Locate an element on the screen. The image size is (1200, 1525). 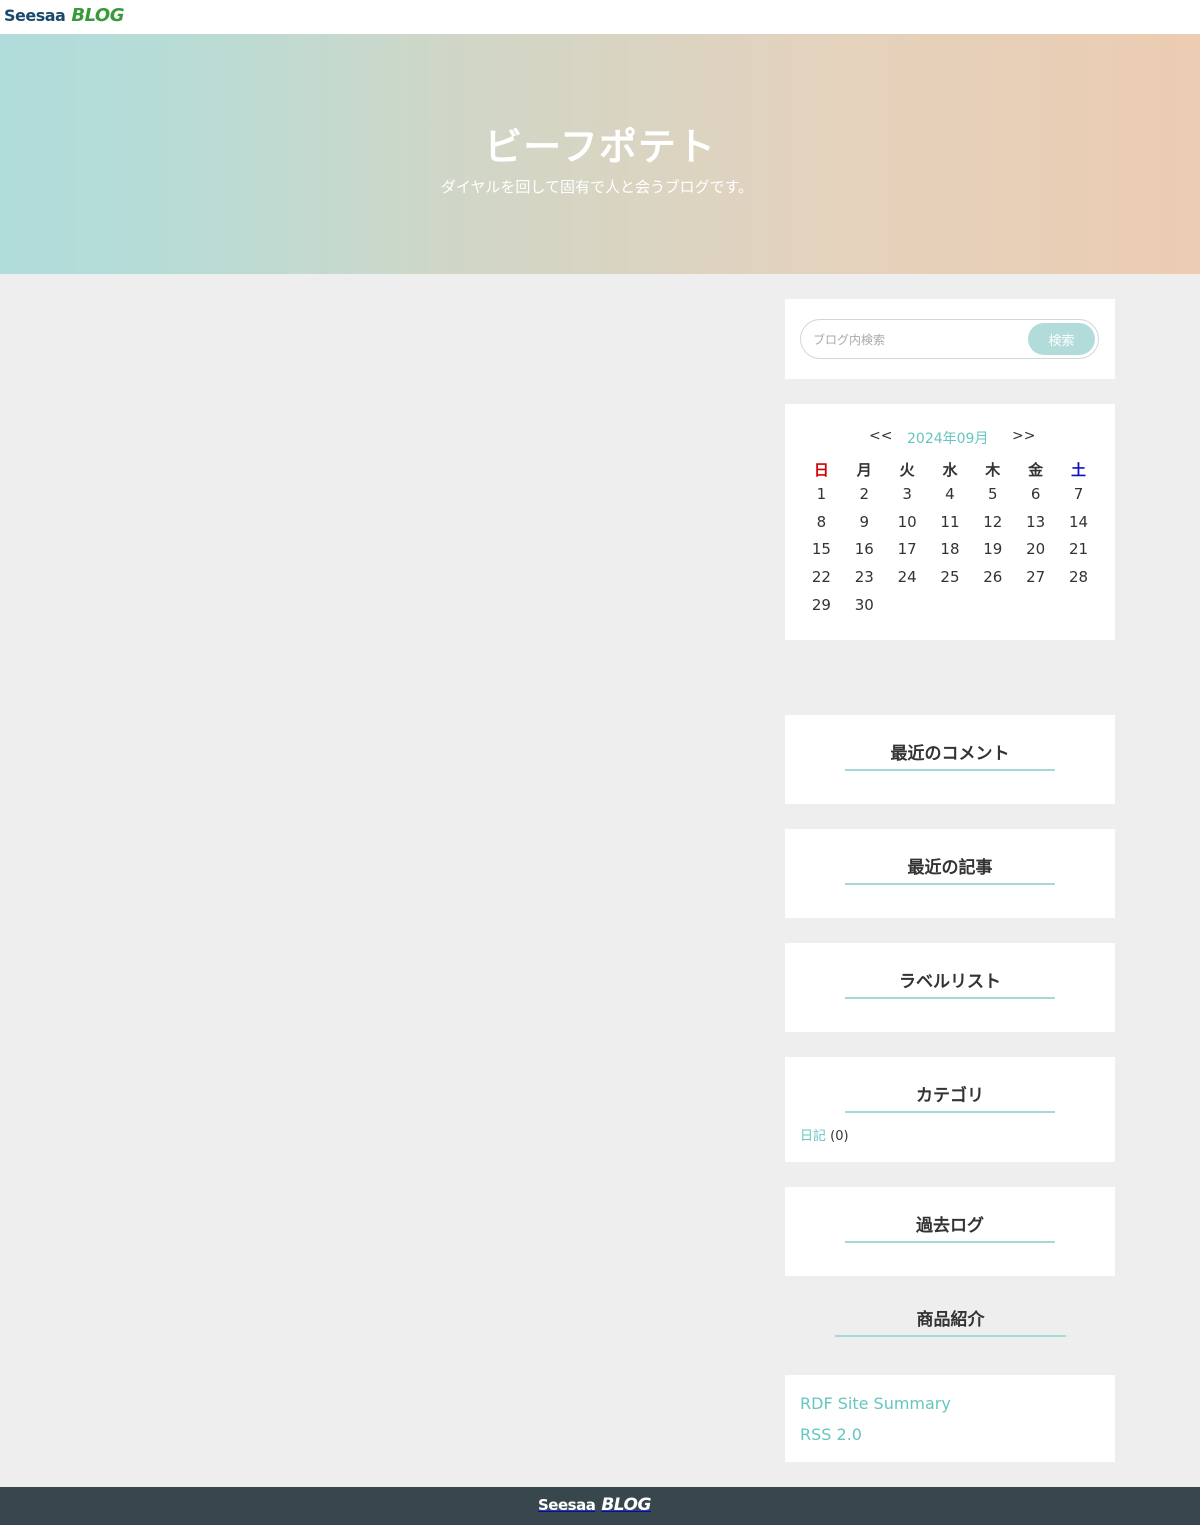
recent-comments-widget: 最近のコメント is located at coordinates (950, 759).